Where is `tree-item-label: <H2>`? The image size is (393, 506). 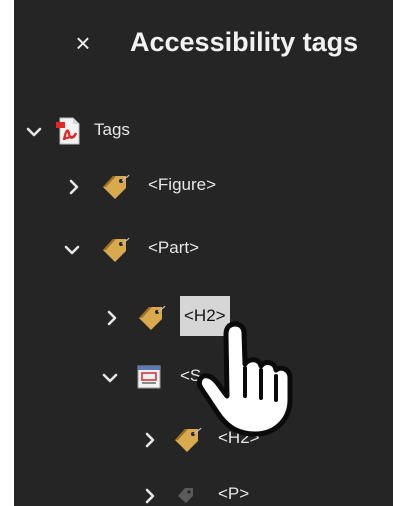 tree-item-label: <H2> is located at coordinates (239, 437).